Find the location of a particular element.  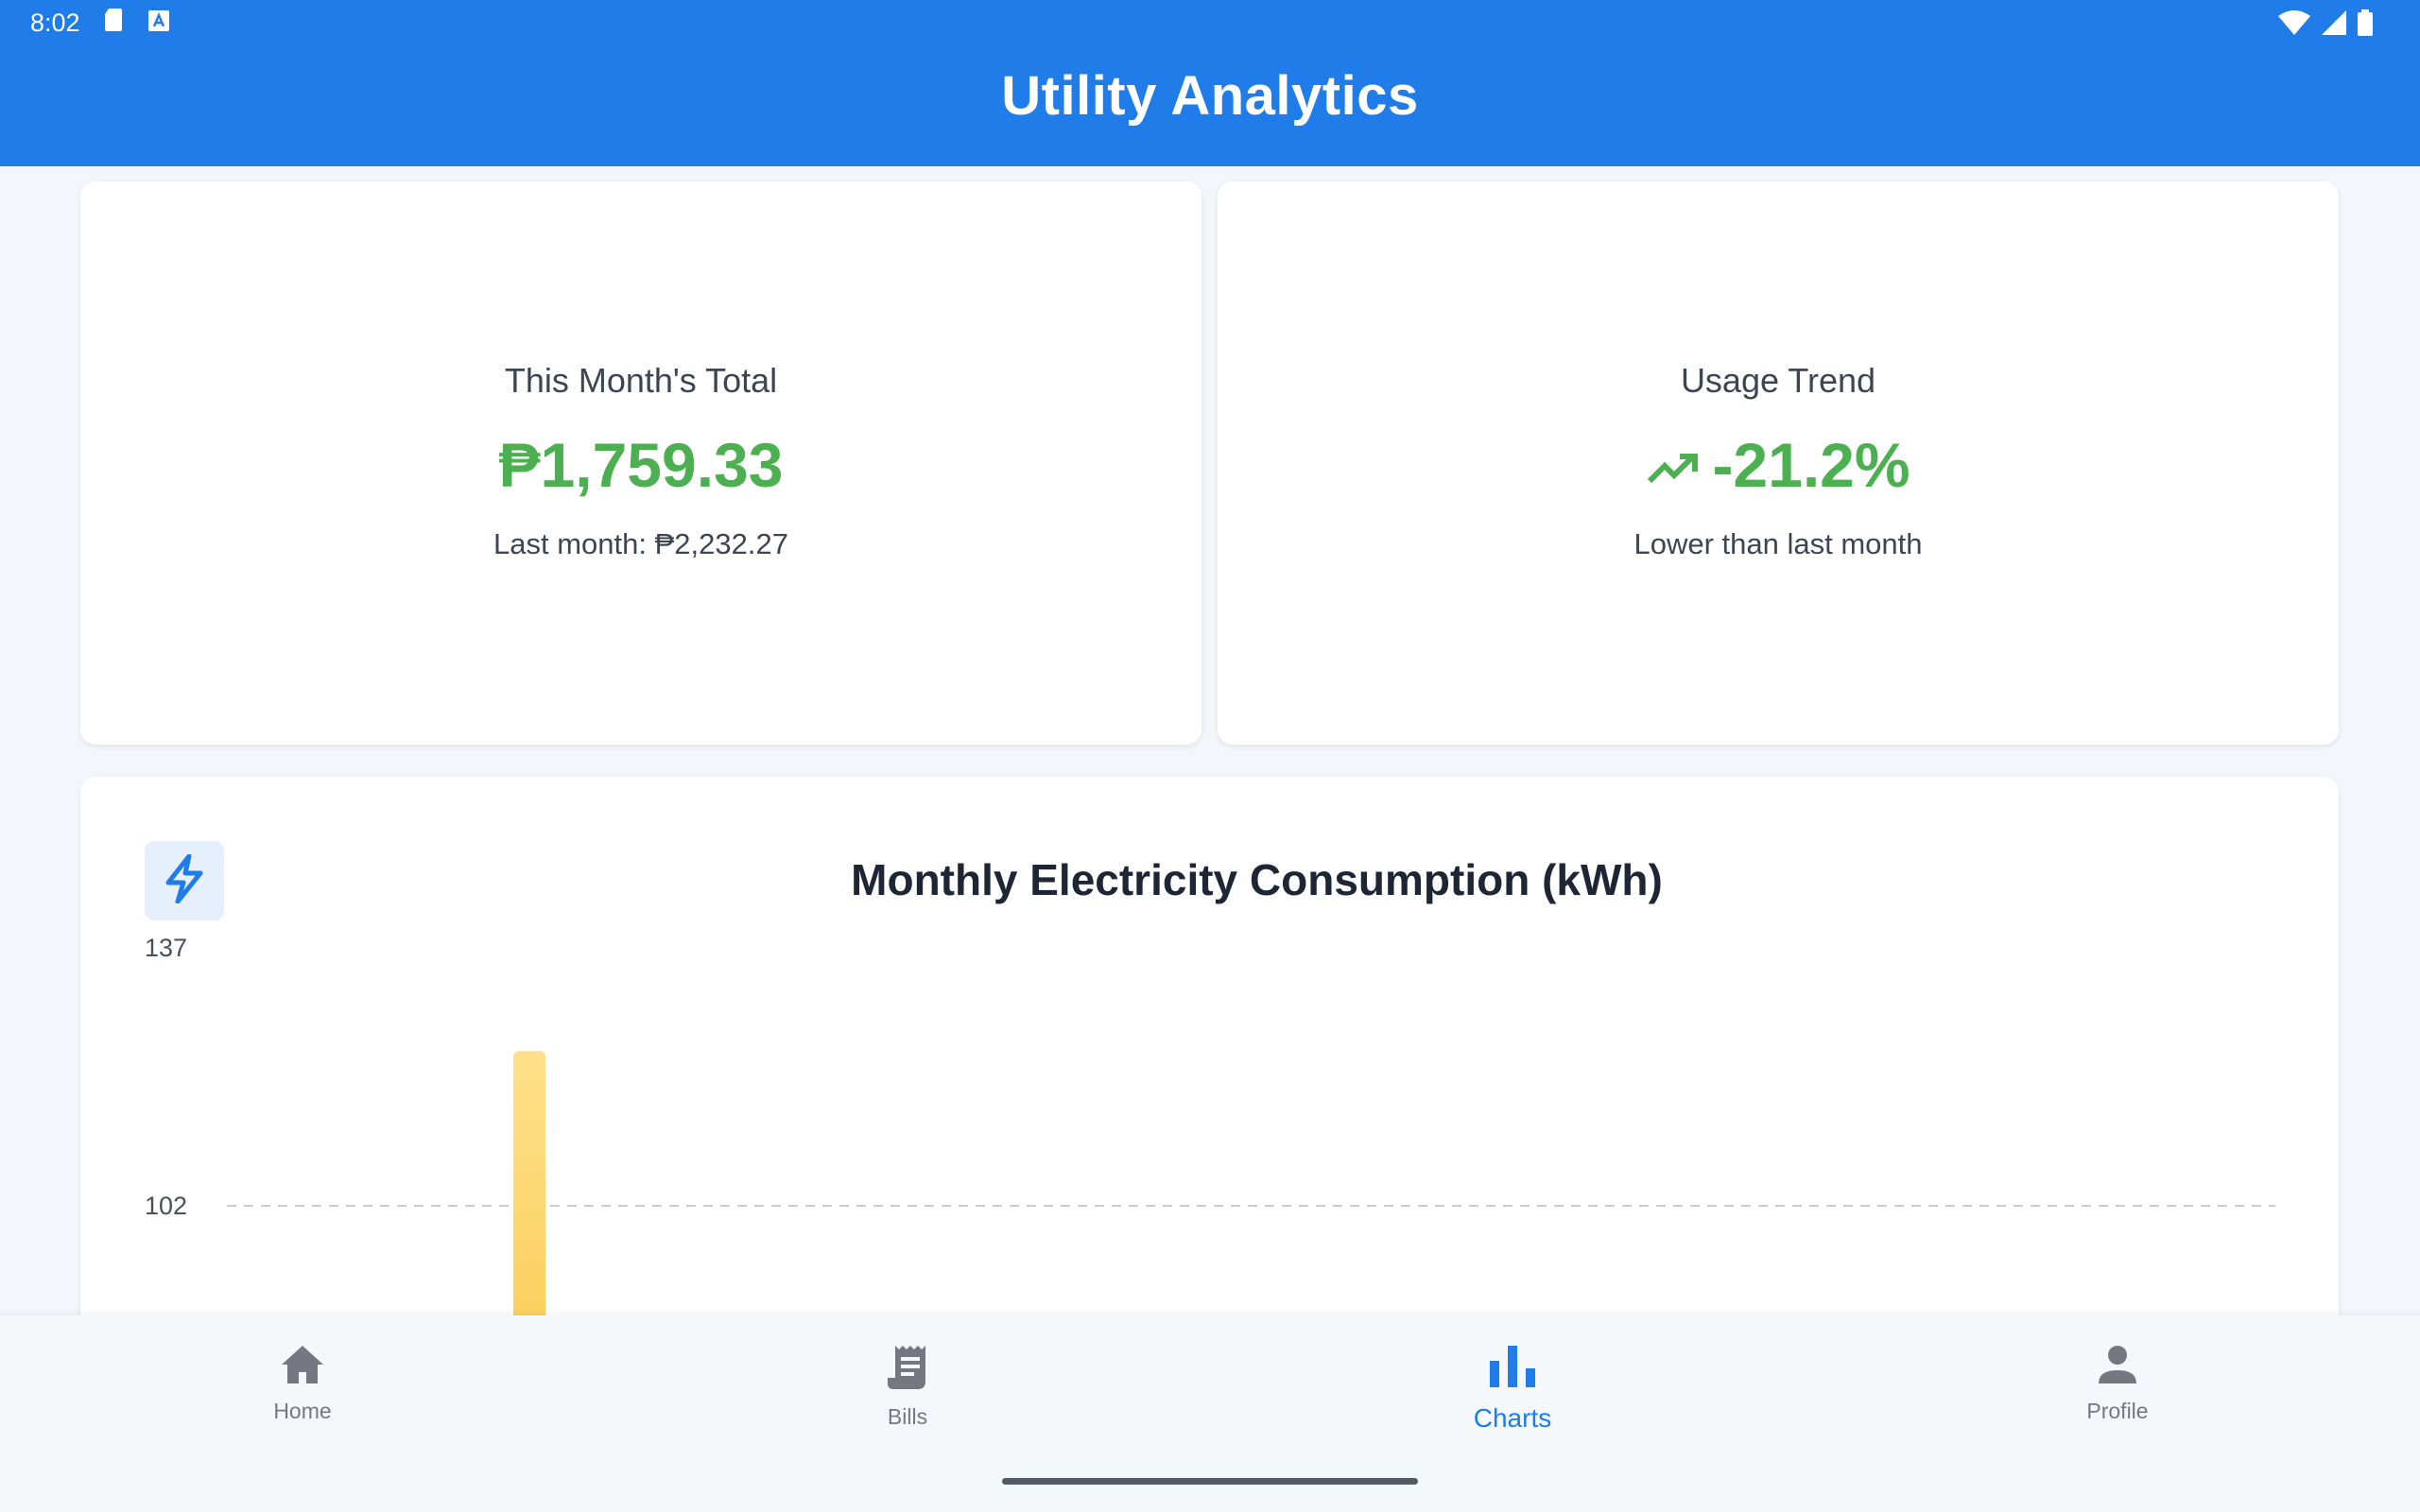

nav-charts: Charts is located at coordinates (1512, 1410).